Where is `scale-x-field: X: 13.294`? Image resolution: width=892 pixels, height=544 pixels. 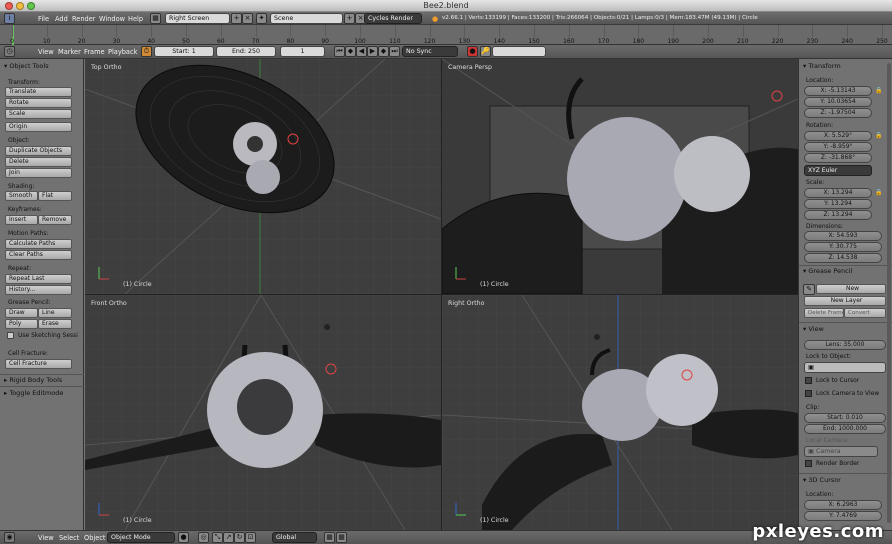
scale-x-field: X: 13.294 is located at coordinates (838, 193).